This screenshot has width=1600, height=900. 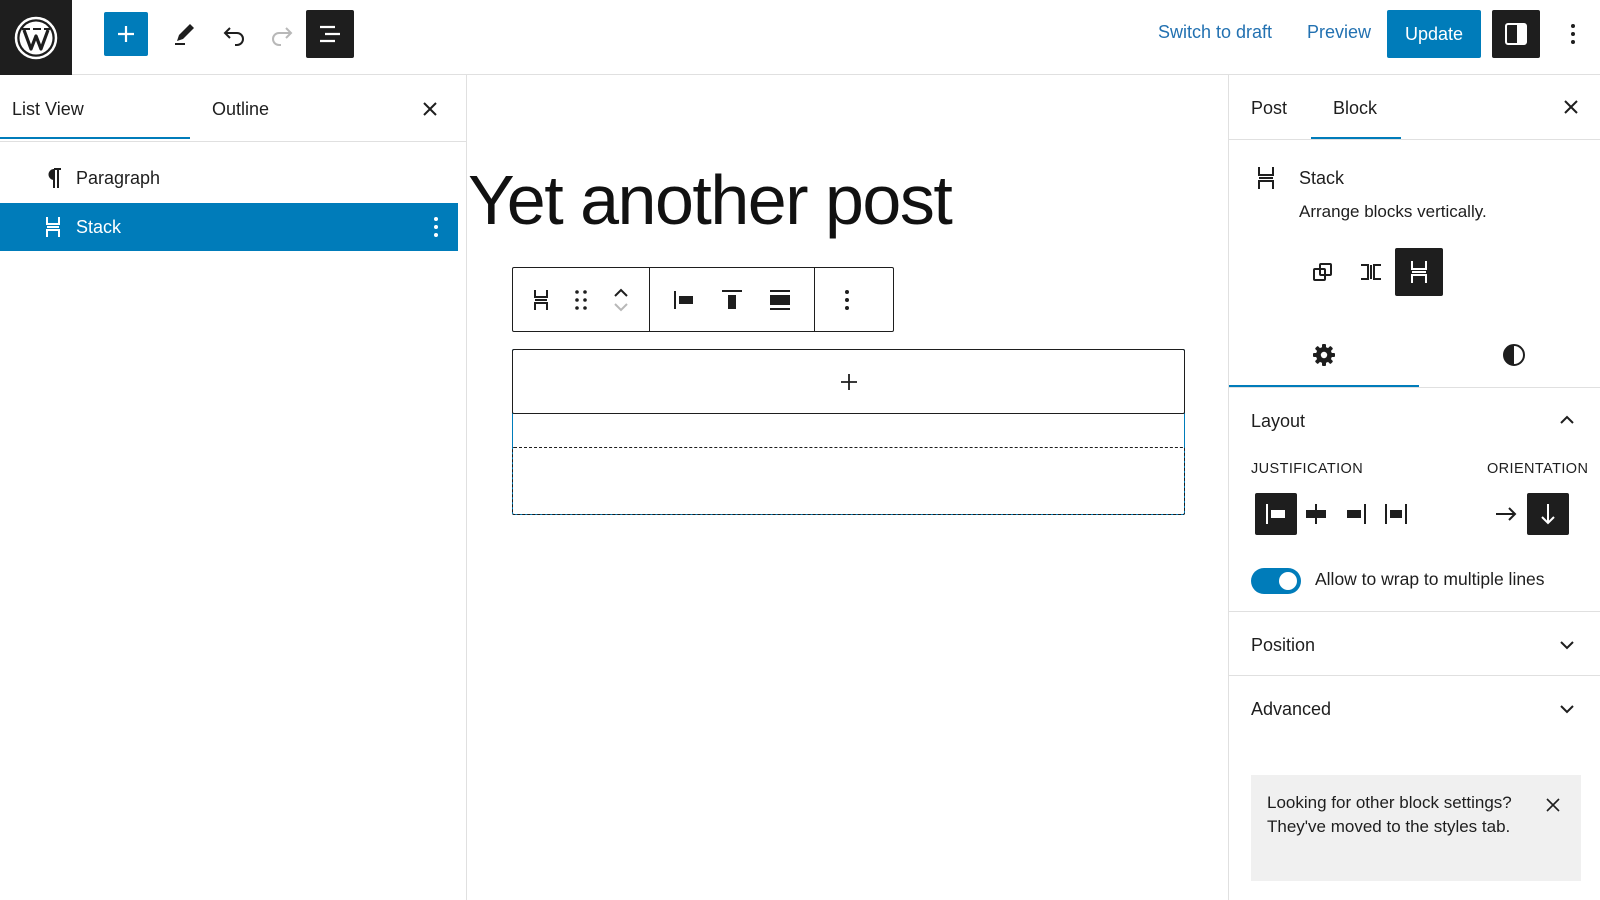 I want to click on drag-handle, so click(x=581, y=300).